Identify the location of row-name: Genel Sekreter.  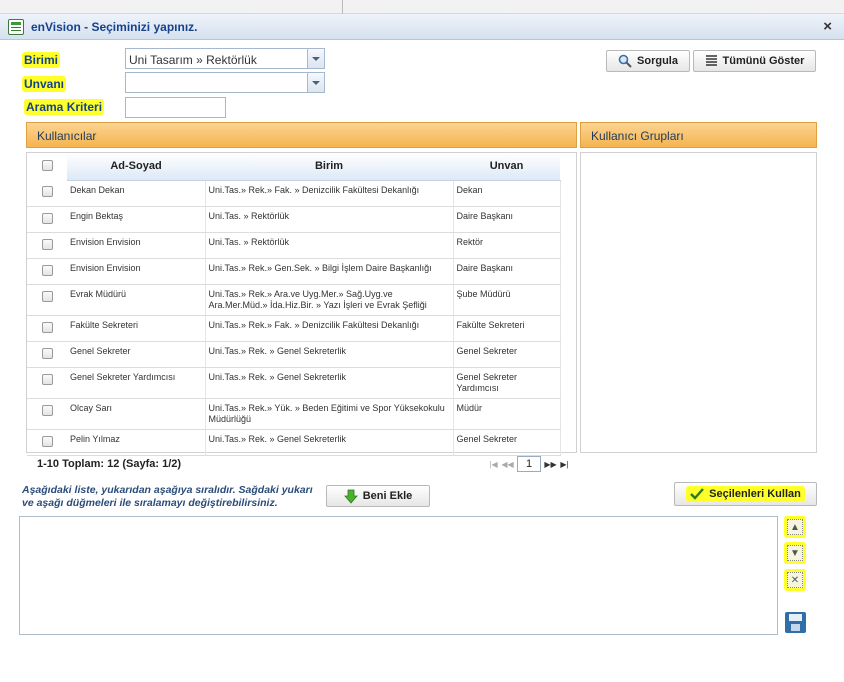
(136, 354).